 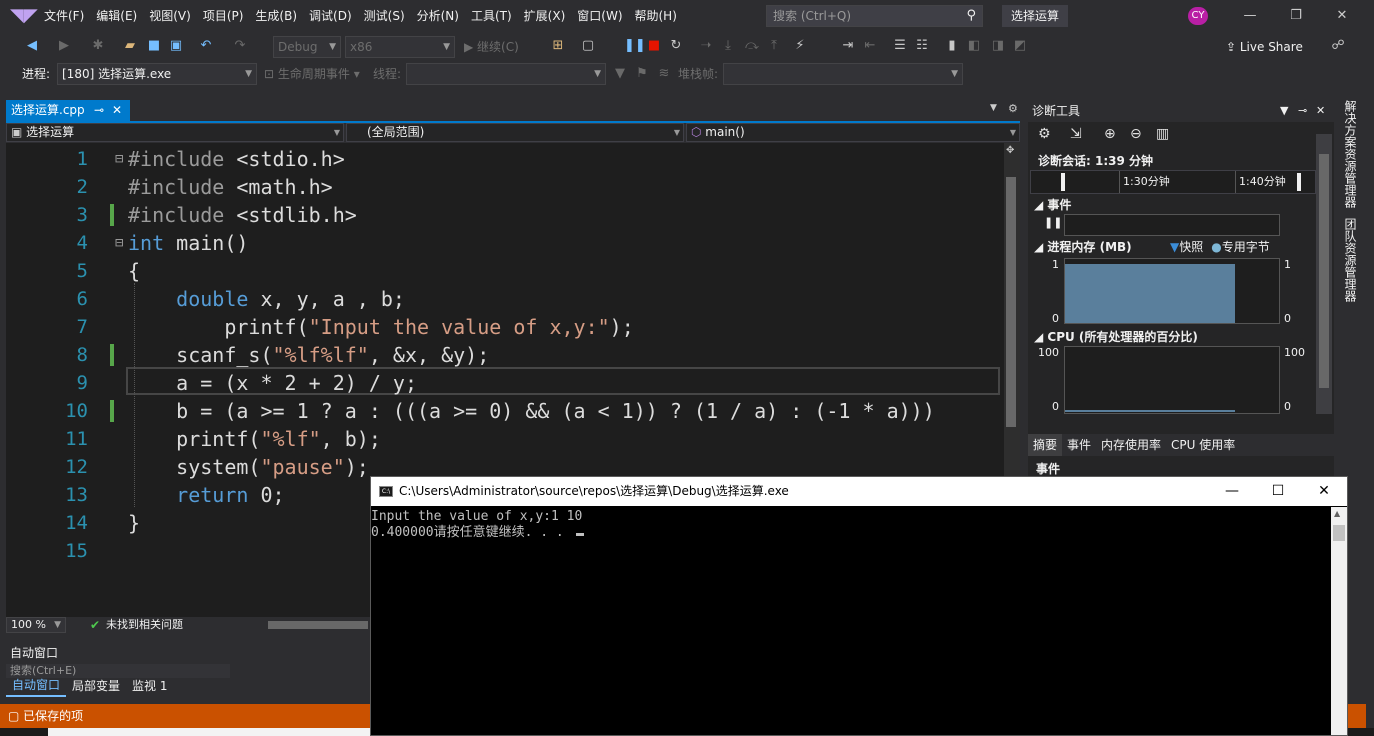 What do you see at coordinates (1172, 225) in the screenshot?
I see `events-track` at bounding box center [1172, 225].